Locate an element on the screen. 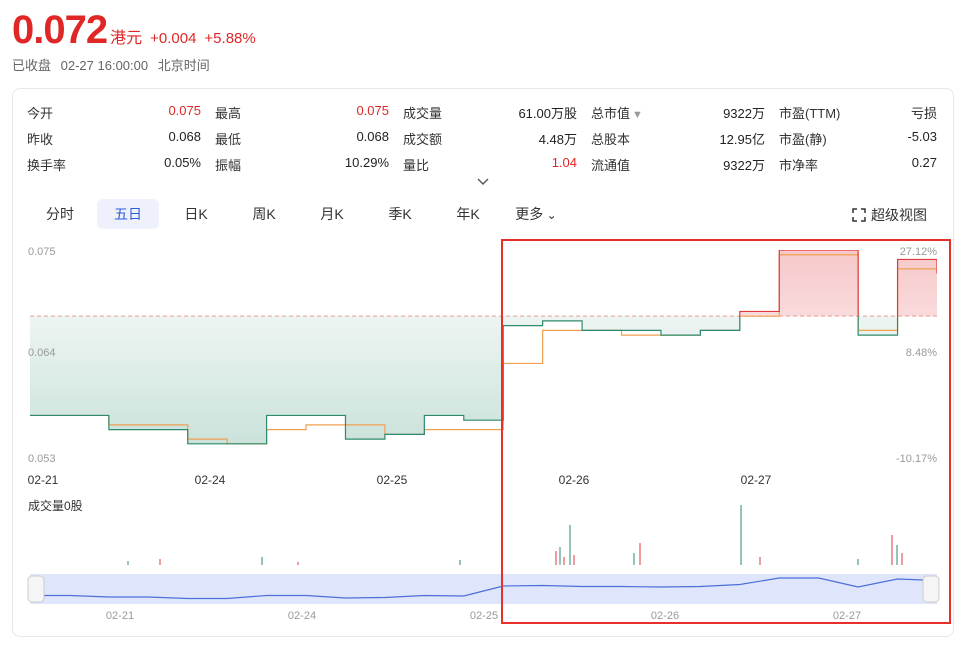 The height and width of the screenshot is (647, 971). pct-axis-label: -10.17% is located at coordinates (916, 459).